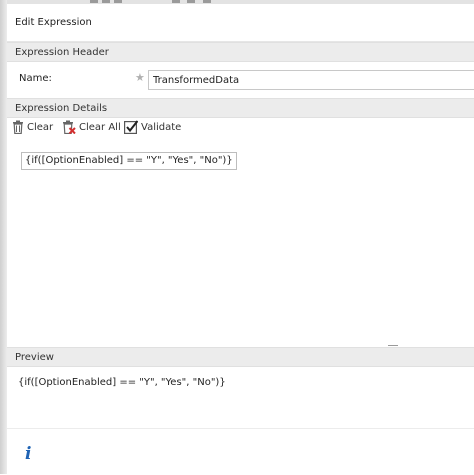 The height and width of the screenshot is (475, 474). What do you see at coordinates (53, 22) in the screenshot?
I see `dialog-title: Edit Expression` at bounding box center [53, 22].